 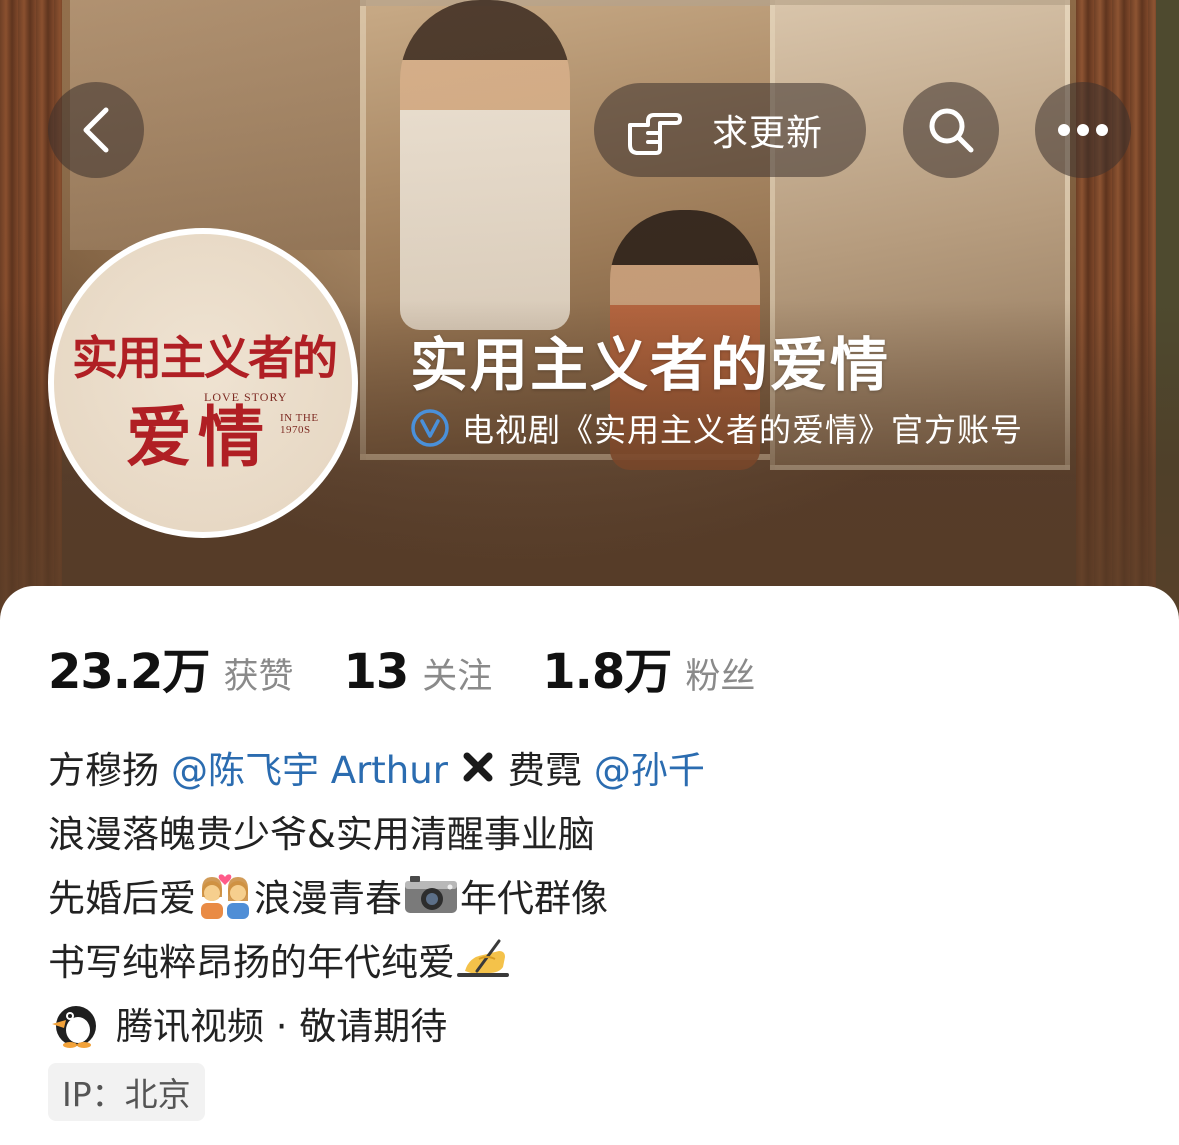 What do you see at coordinates (534, 898) in the screenshot?
I see `bio-text: 年代群像` at bounding box center [534, 898].